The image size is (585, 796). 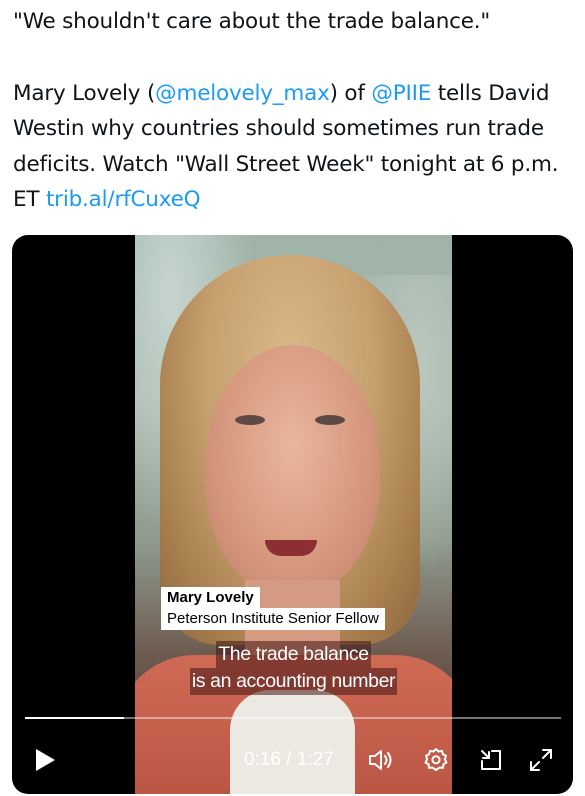 What do you see at coordinates (242, 93) in the screenshot?
I see `mention-melovely-max: @melovely_max` at bounding box center [242, 93].